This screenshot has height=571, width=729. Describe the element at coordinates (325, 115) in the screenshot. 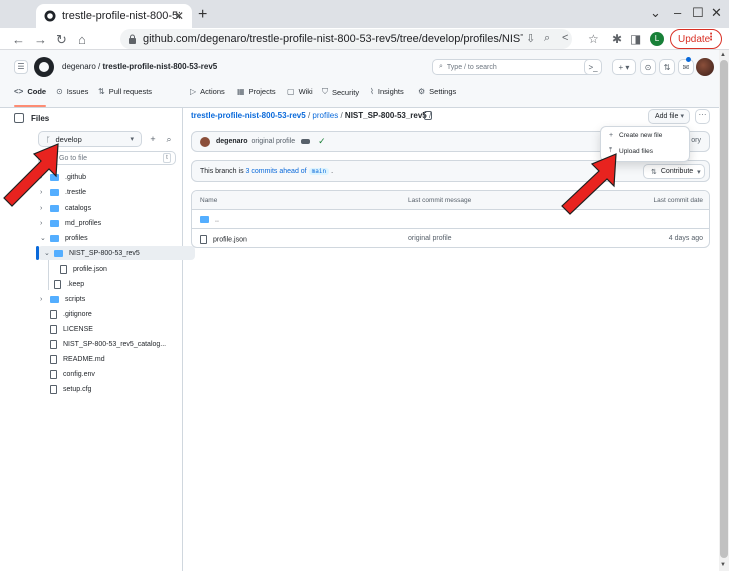

I see `crumb-profiles-link: profiles` at that location.